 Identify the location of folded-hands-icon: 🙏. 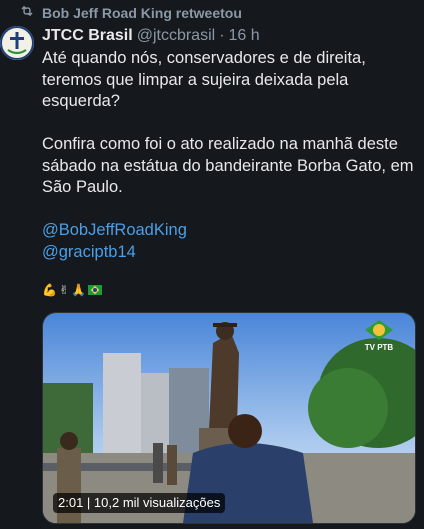
(78, 290).